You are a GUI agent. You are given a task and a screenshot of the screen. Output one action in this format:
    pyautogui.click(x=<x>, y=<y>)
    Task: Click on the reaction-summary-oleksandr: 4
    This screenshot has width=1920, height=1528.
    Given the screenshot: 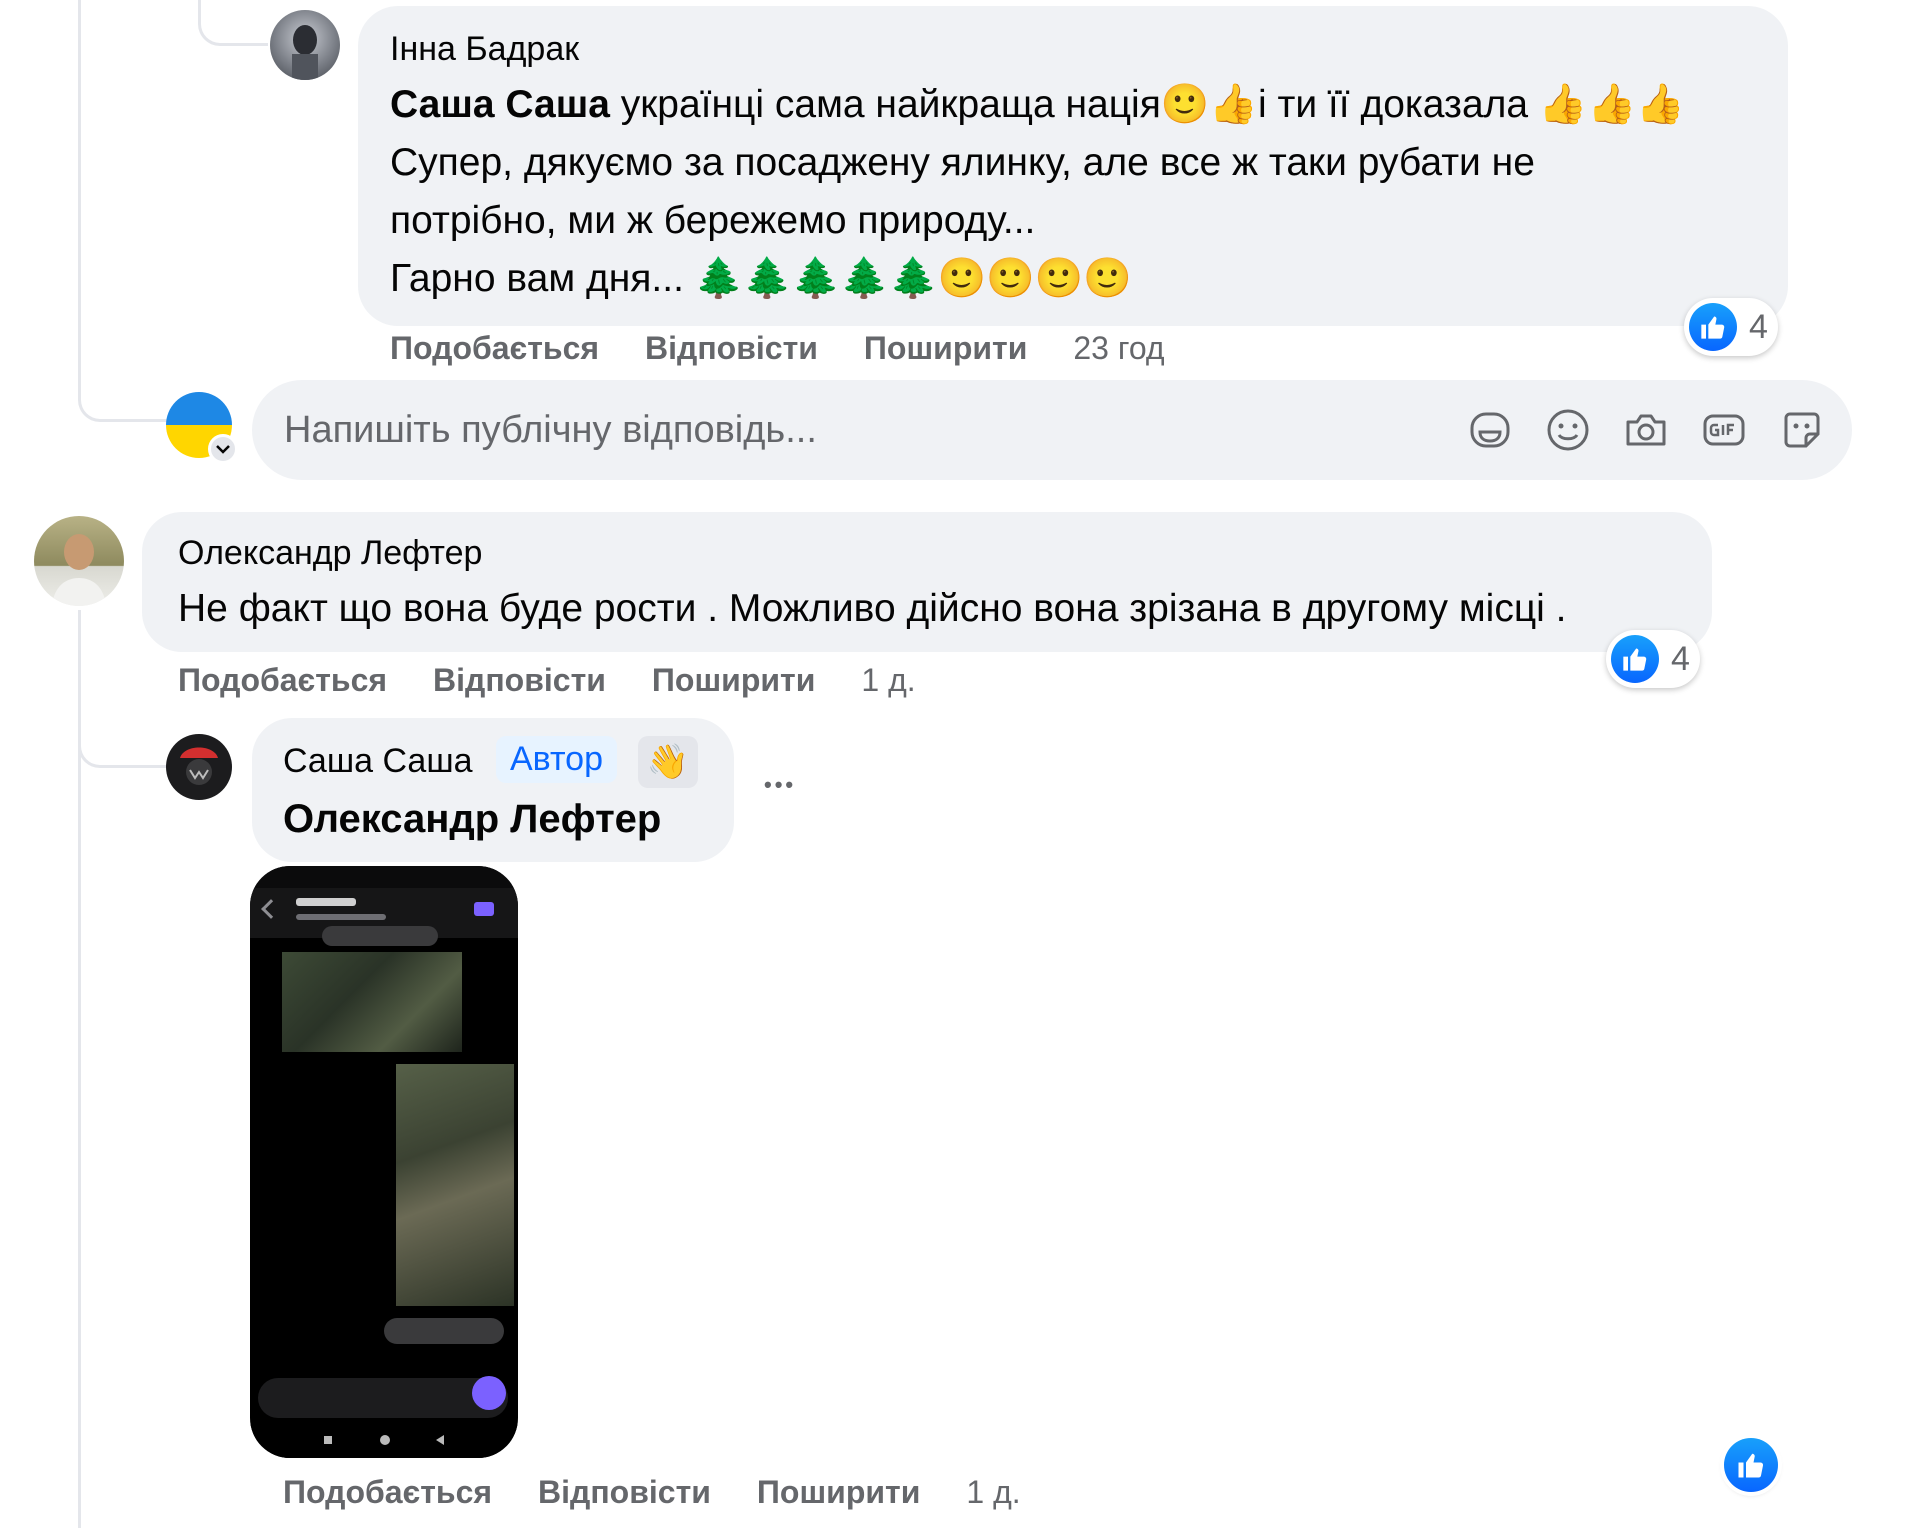 What is the action you would take?
    pyautogui.click(x=1653, y=659)
    